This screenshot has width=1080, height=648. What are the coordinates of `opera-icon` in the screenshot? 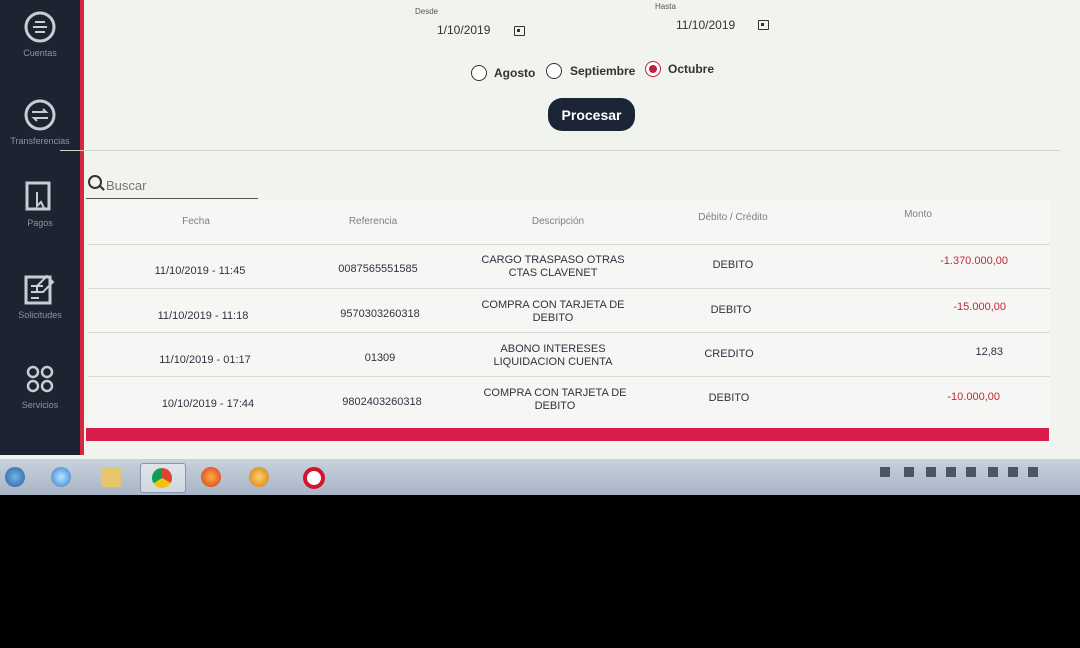 It's located at (314, 478).